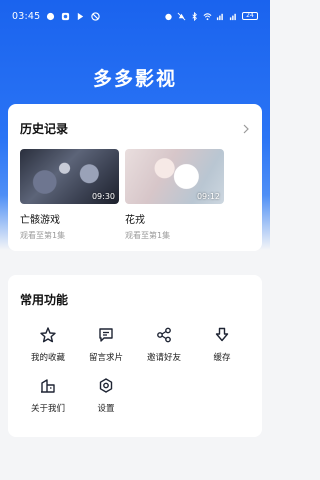 The image size is (320, 480). What do you see at coordinates (207, 16) in the screenshot?
I see `wifi-icon` at bounding box center [207, 16].